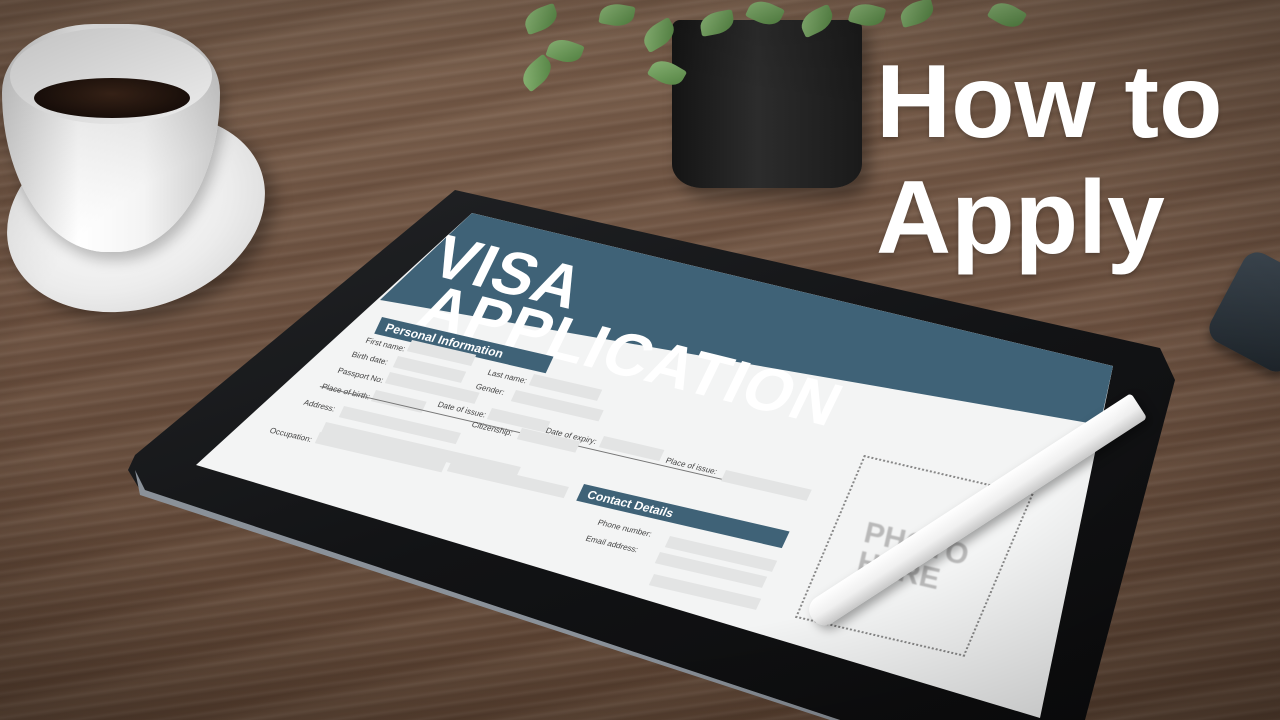  What do you see at coordinates (1049, 102) in the screenshot?
I see `headline-line1: How to` at bounding box center [1049, 102].